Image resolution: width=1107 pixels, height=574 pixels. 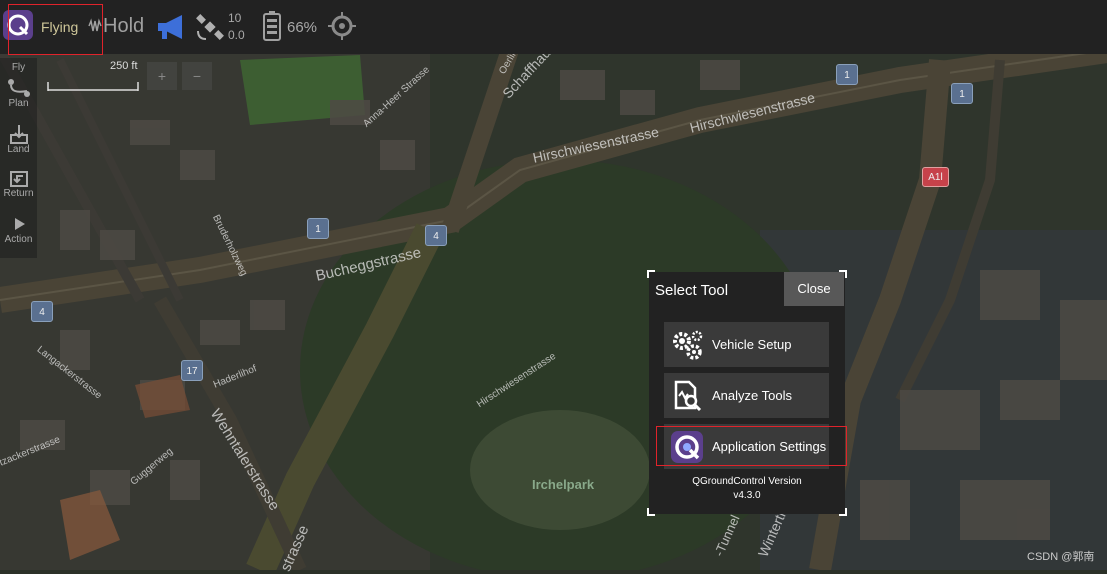 I want to click on land-icon, so click(x=18, y=134).